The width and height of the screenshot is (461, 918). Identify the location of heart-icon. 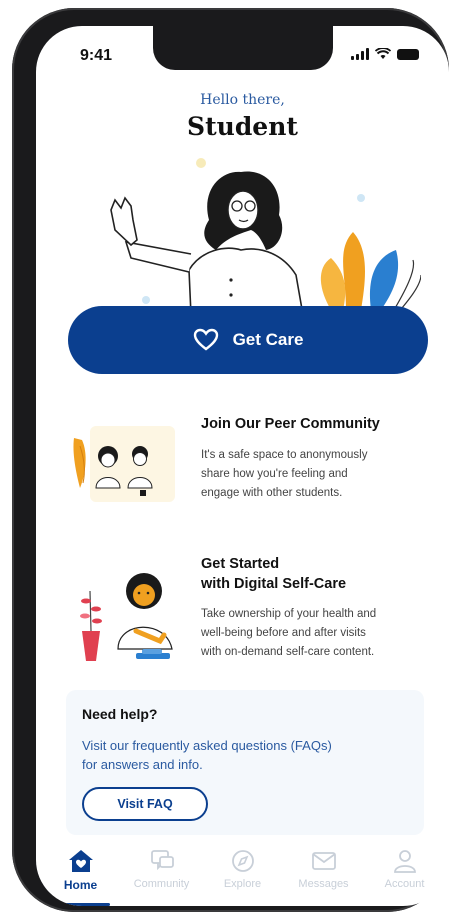
(205, 339).